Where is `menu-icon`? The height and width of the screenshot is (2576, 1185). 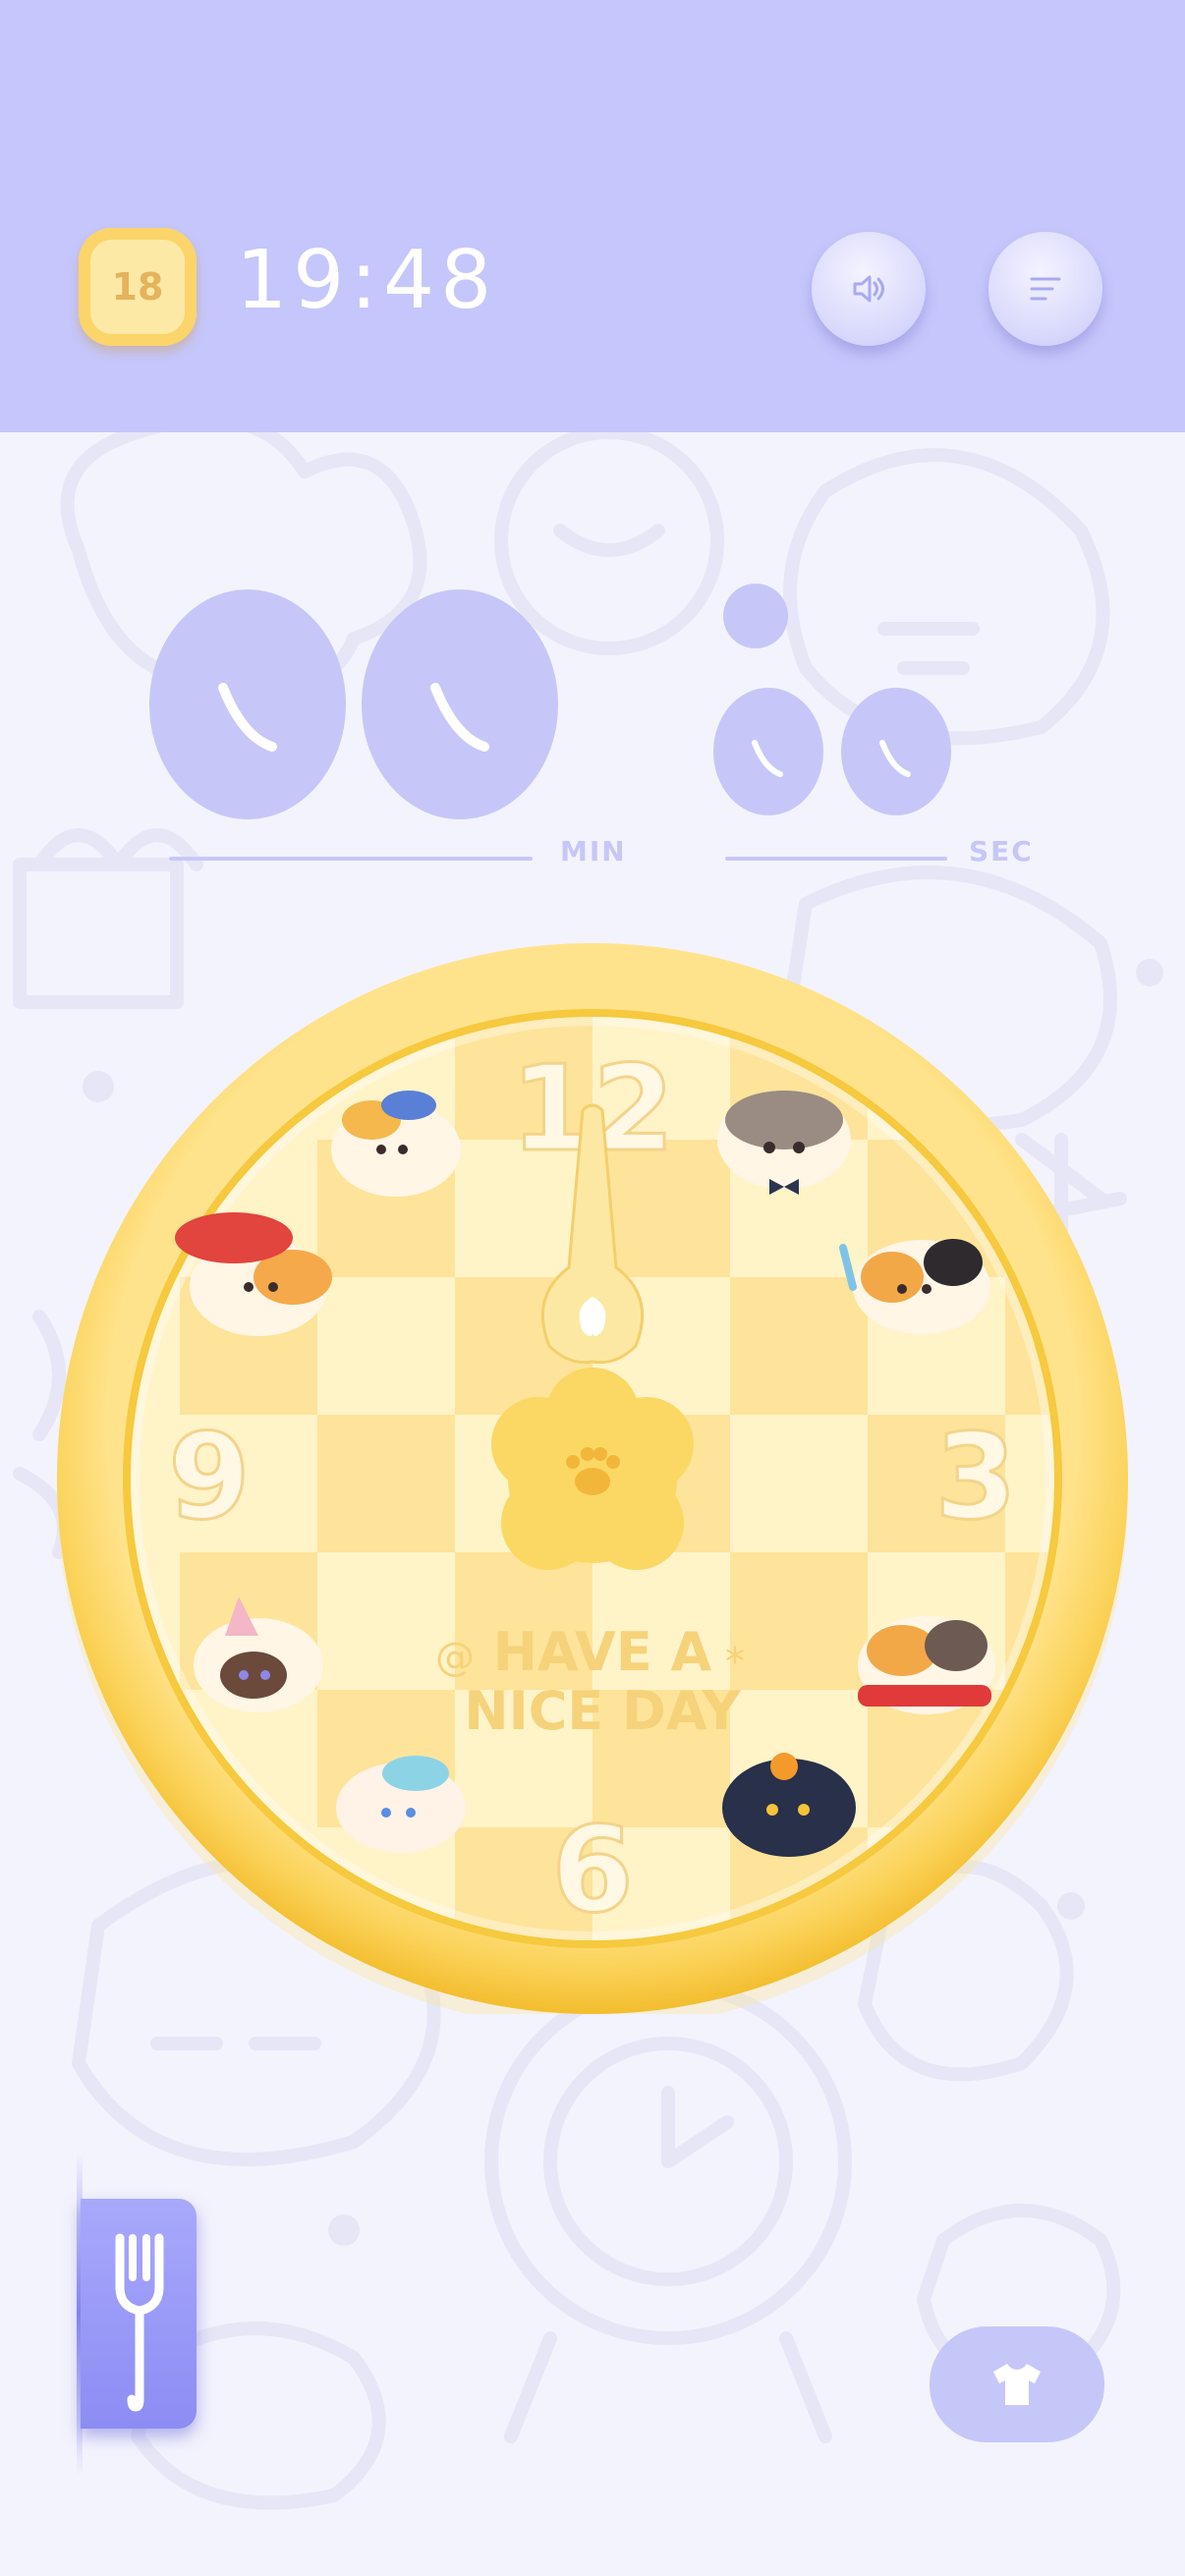 menu-icon is located at coordinates (1045, 289).